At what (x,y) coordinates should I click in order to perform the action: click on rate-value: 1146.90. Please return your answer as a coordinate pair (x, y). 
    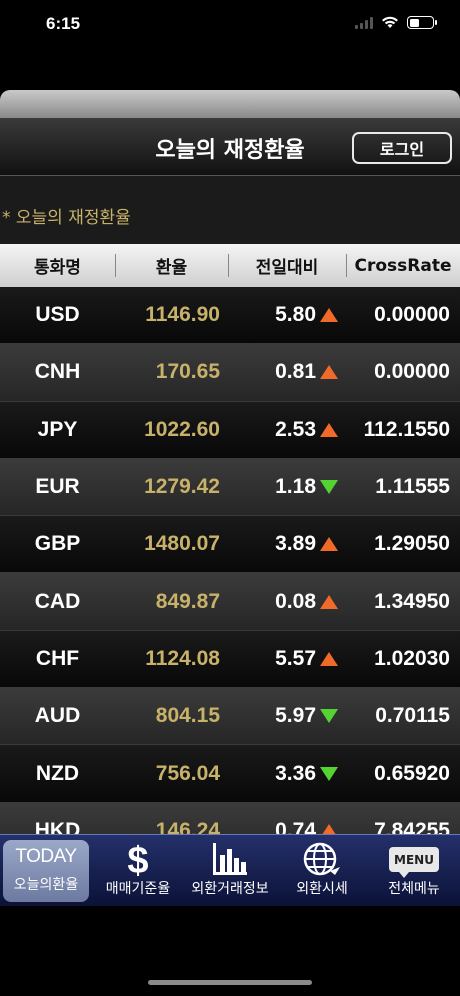
    Looking at the image, I should click on (182, 315).